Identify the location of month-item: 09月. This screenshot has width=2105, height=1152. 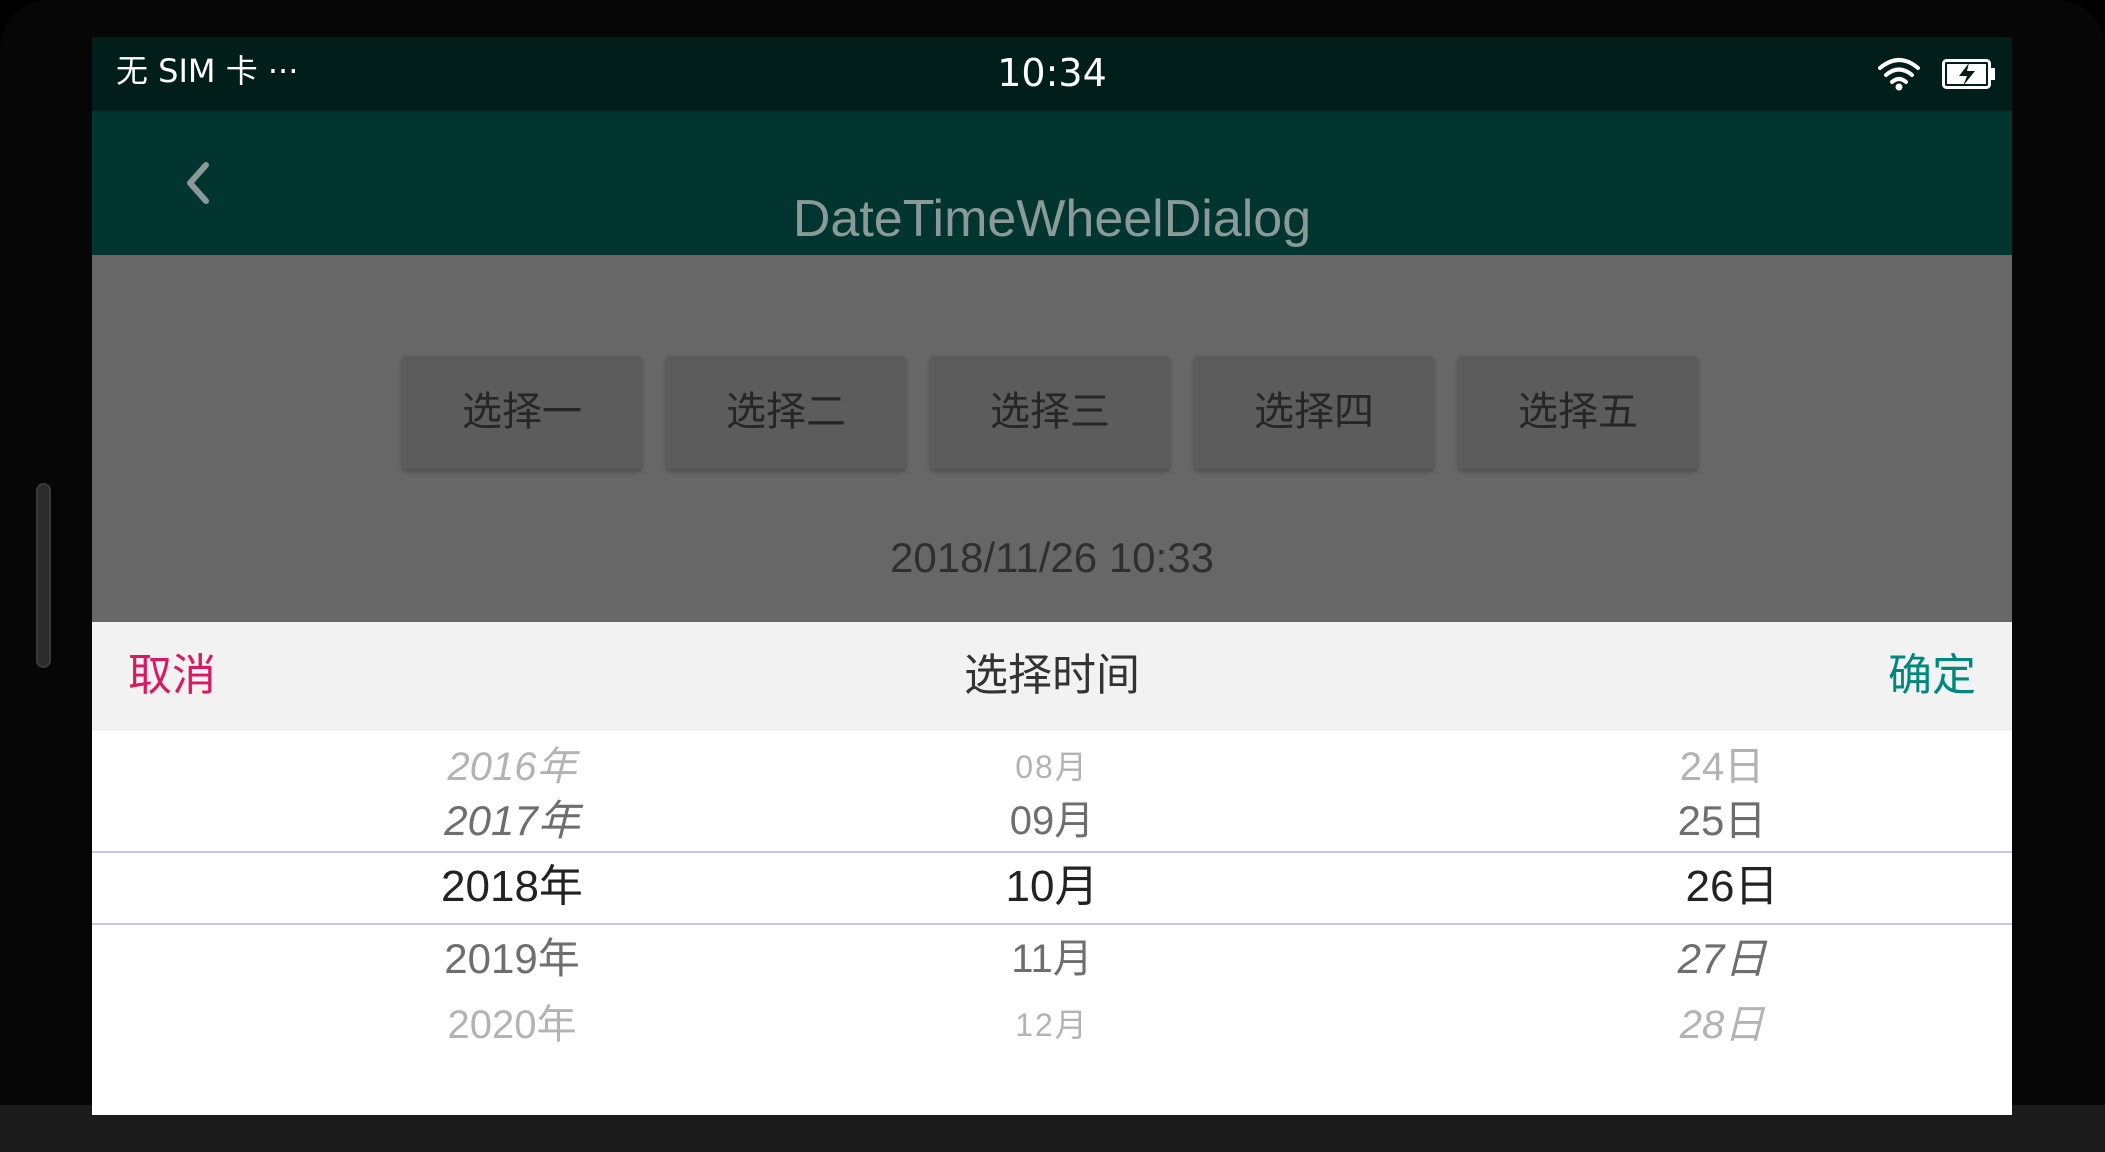
(1052, 821).